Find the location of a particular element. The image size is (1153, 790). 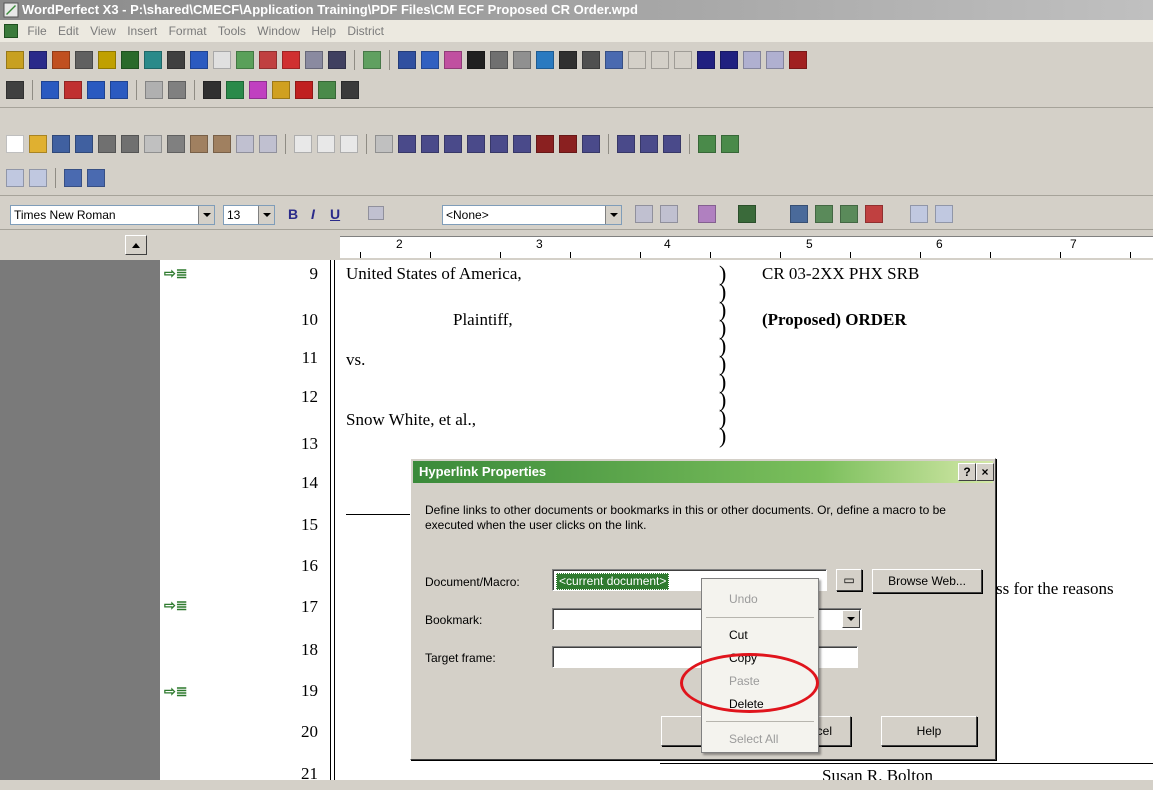

pilcrow-icon is located at coordinates (660, 60).